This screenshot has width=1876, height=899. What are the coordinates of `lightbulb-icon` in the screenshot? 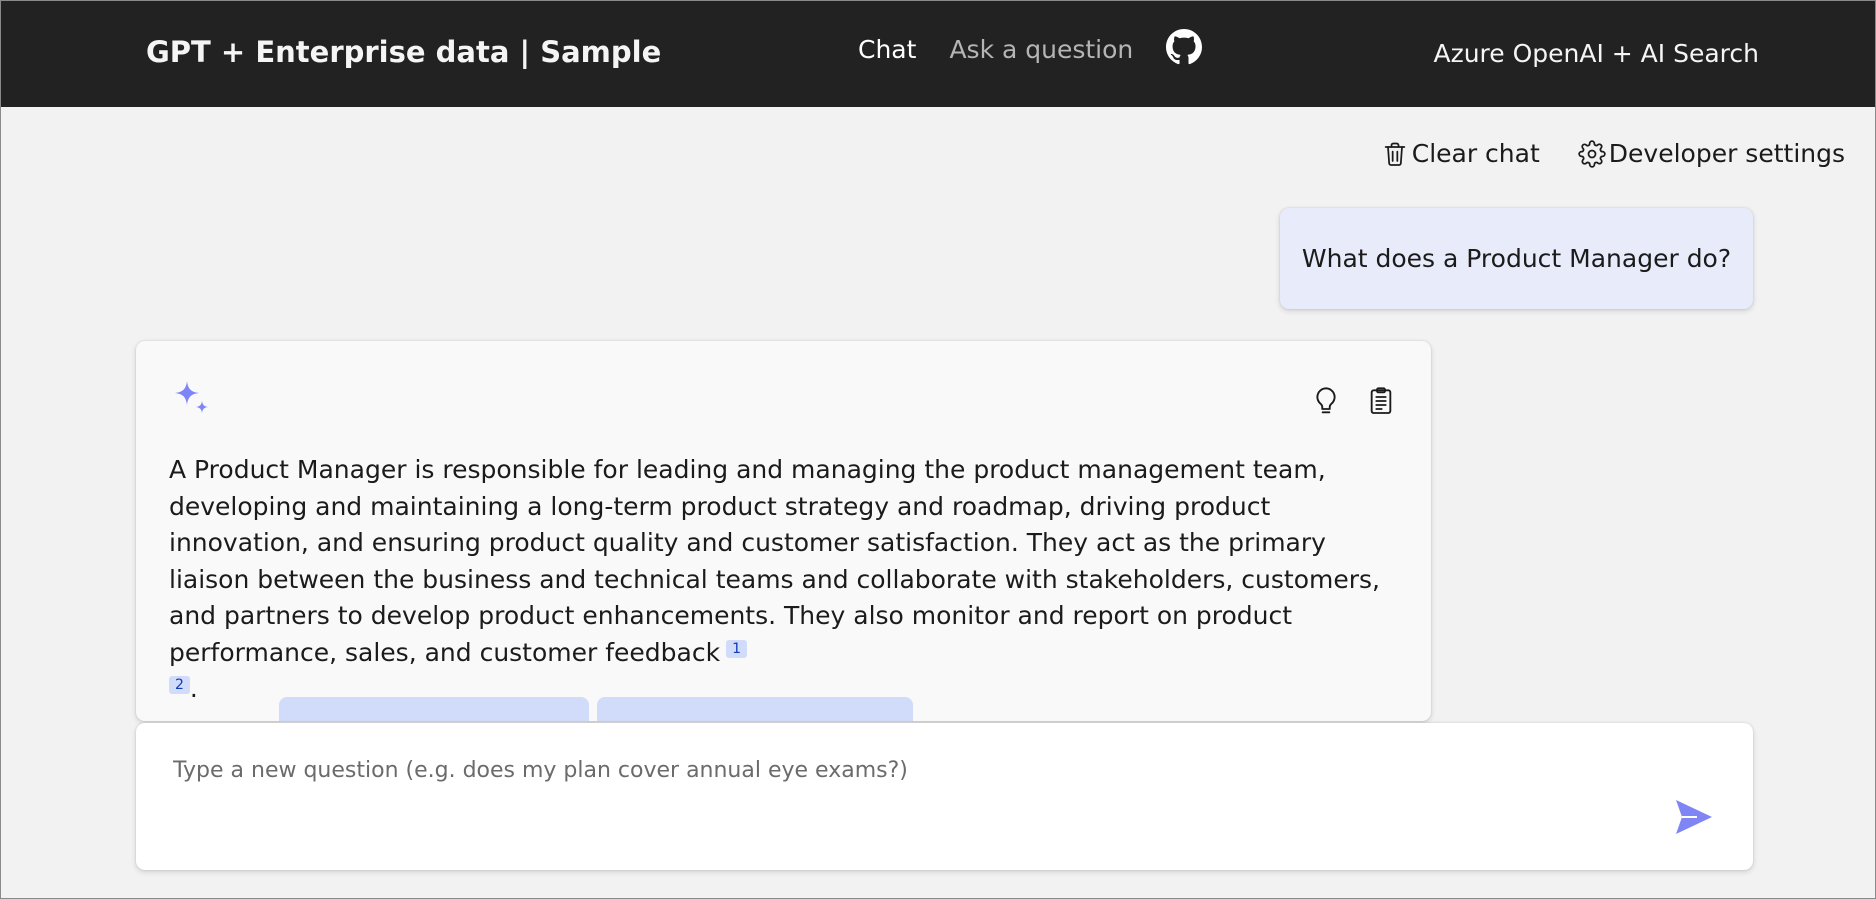 It's located at (1326, 401).